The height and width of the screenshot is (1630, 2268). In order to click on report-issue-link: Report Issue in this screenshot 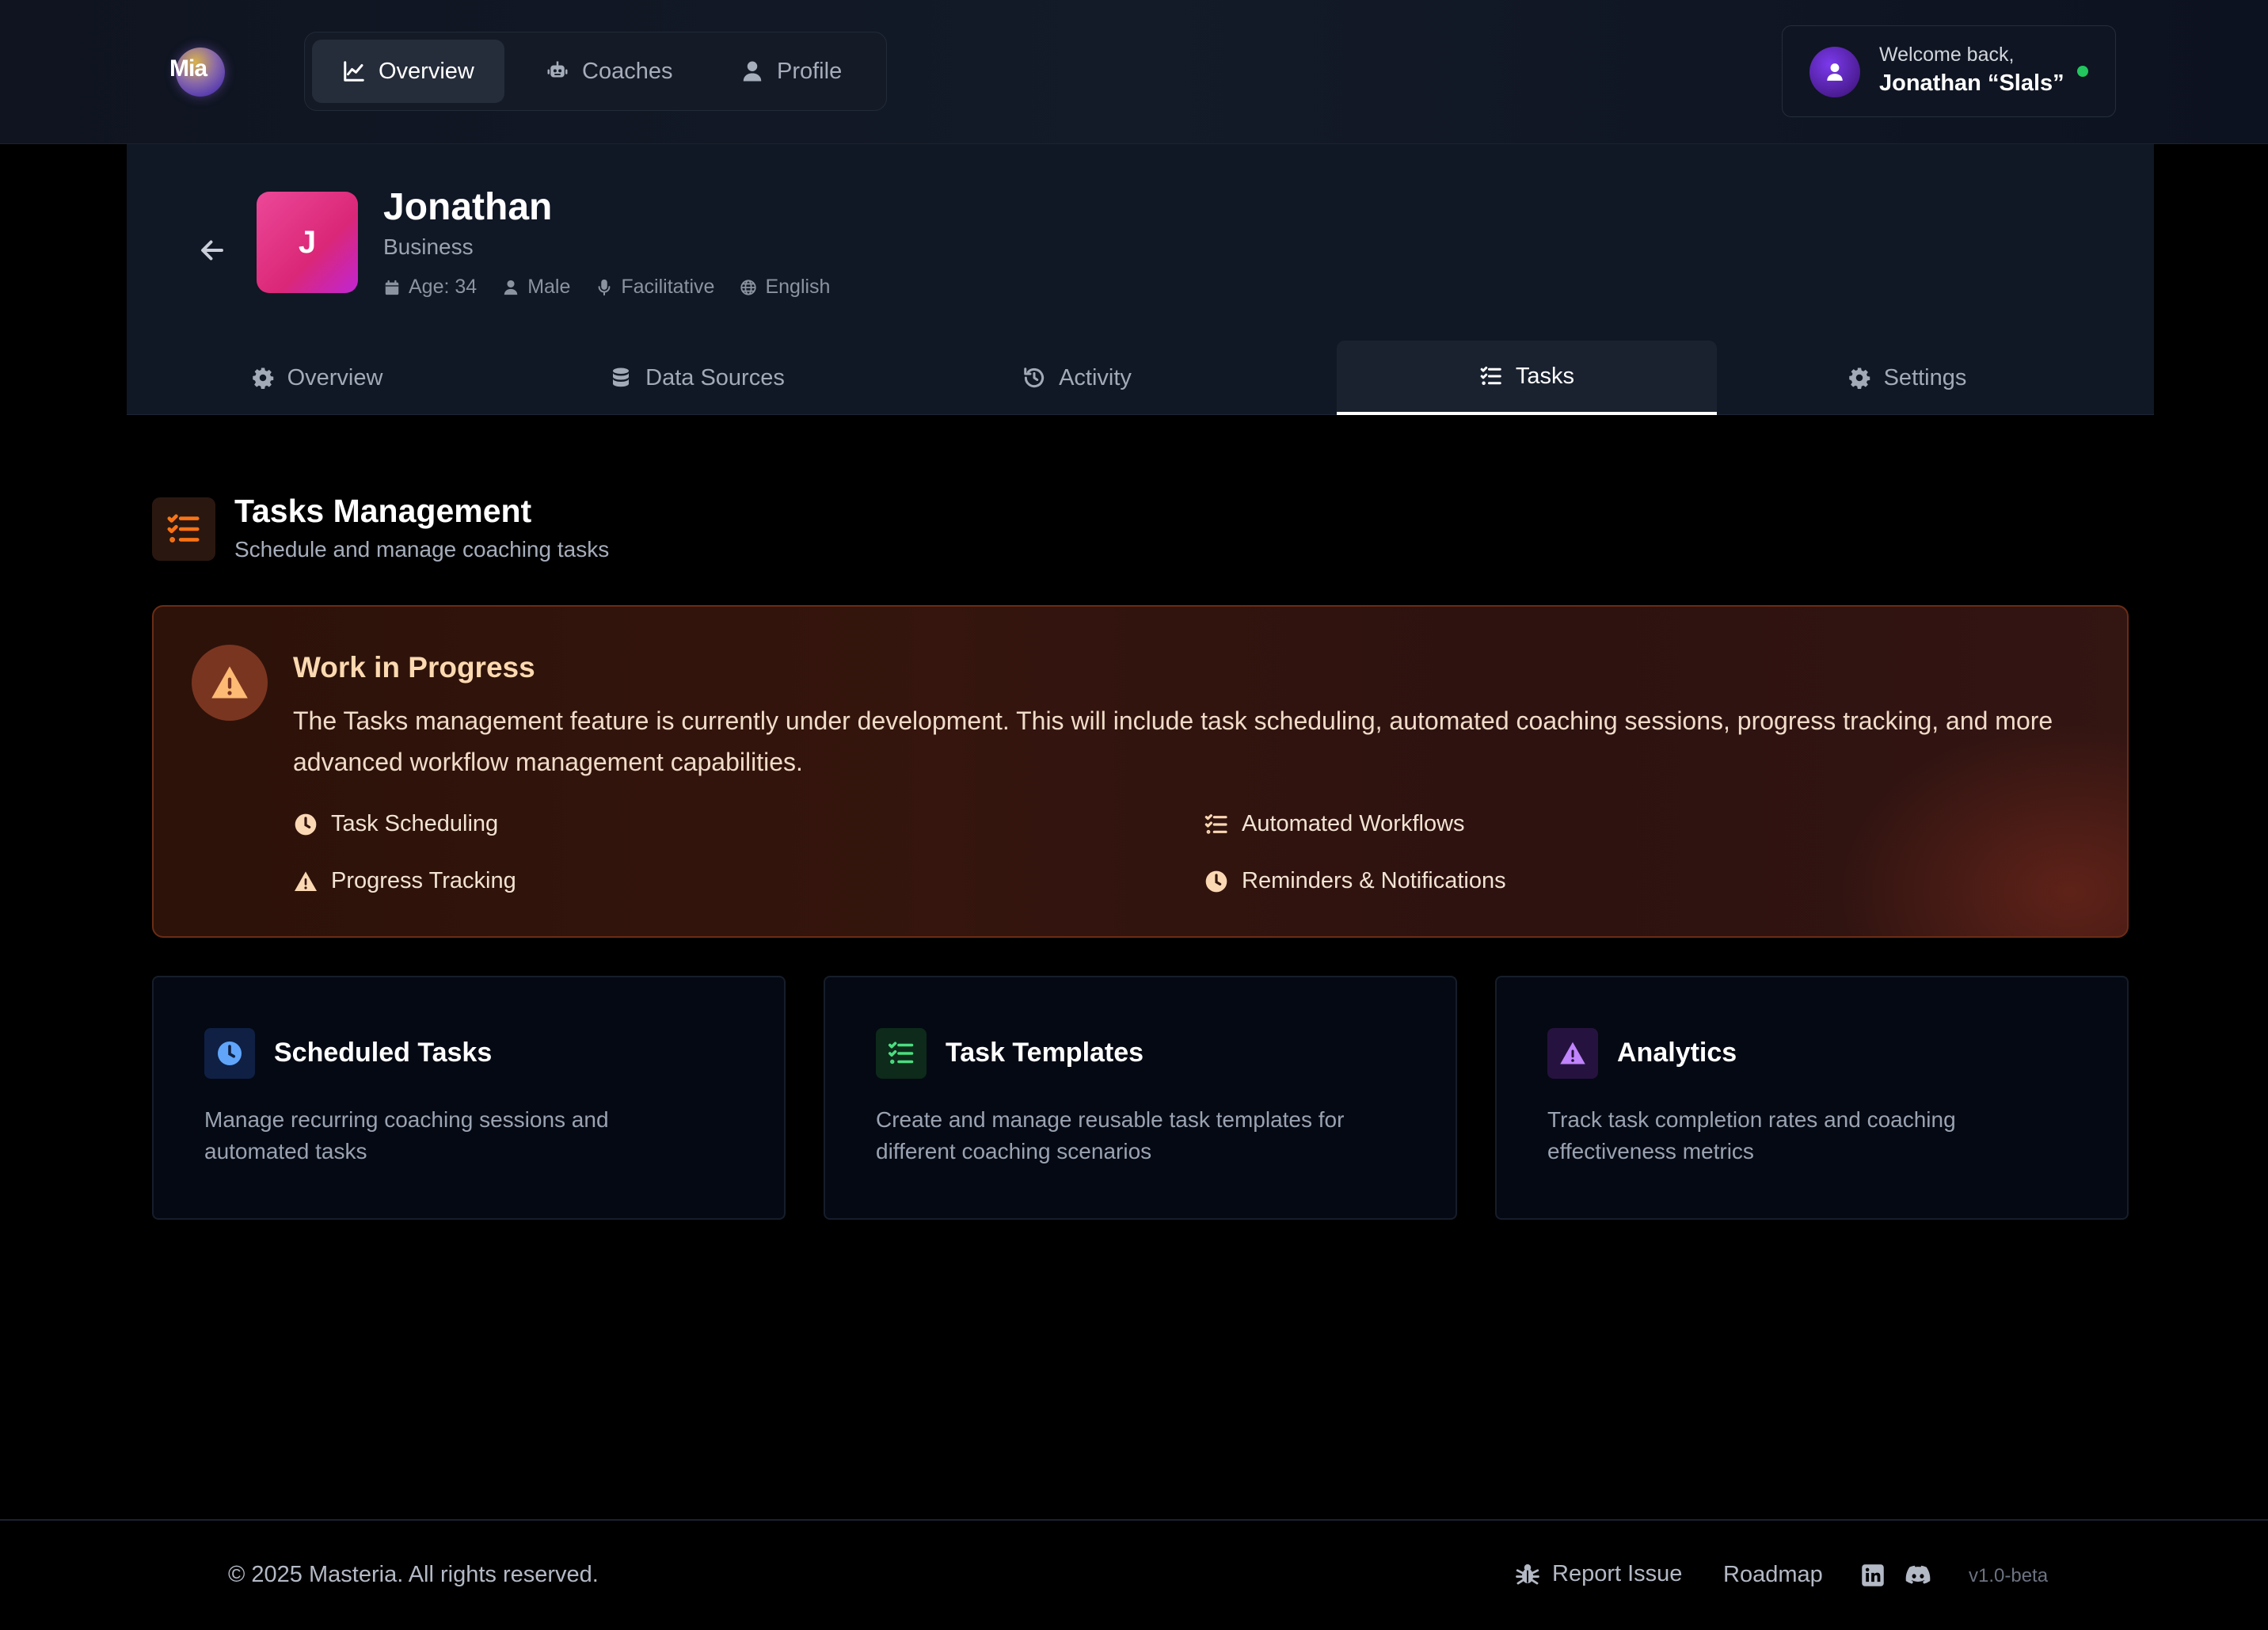, I will do `click(1598, 1573)`.